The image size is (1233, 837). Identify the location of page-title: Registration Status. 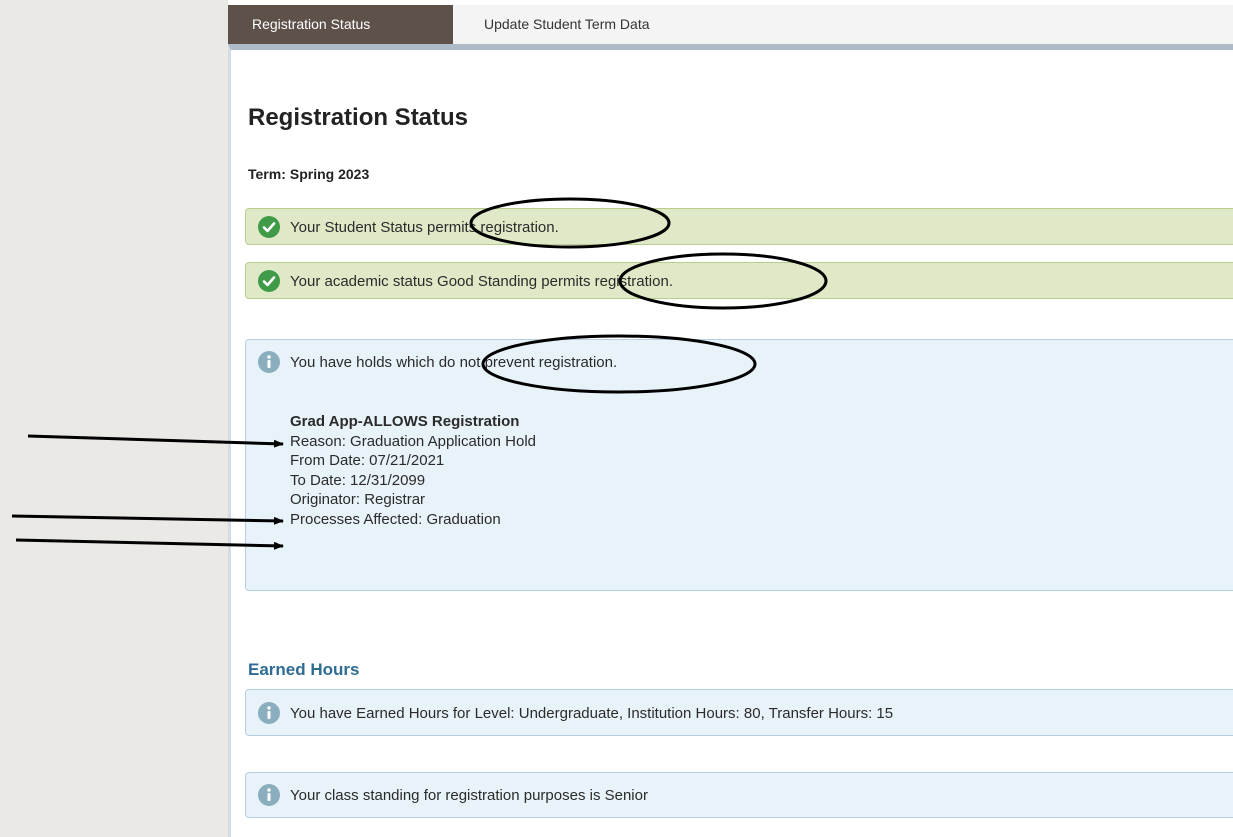
(358, 117).